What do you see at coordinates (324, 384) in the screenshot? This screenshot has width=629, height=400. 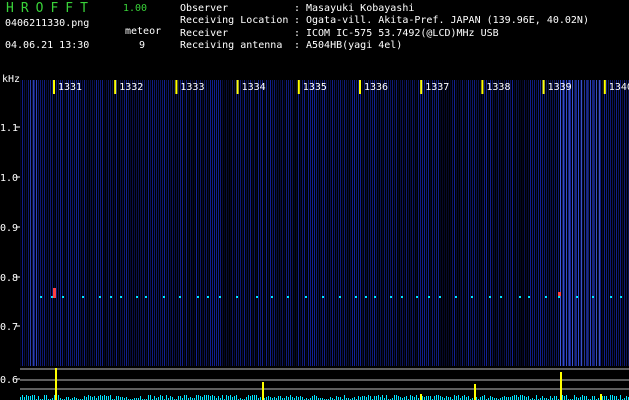 I see `level-meter` at bounding box center [324, 384].